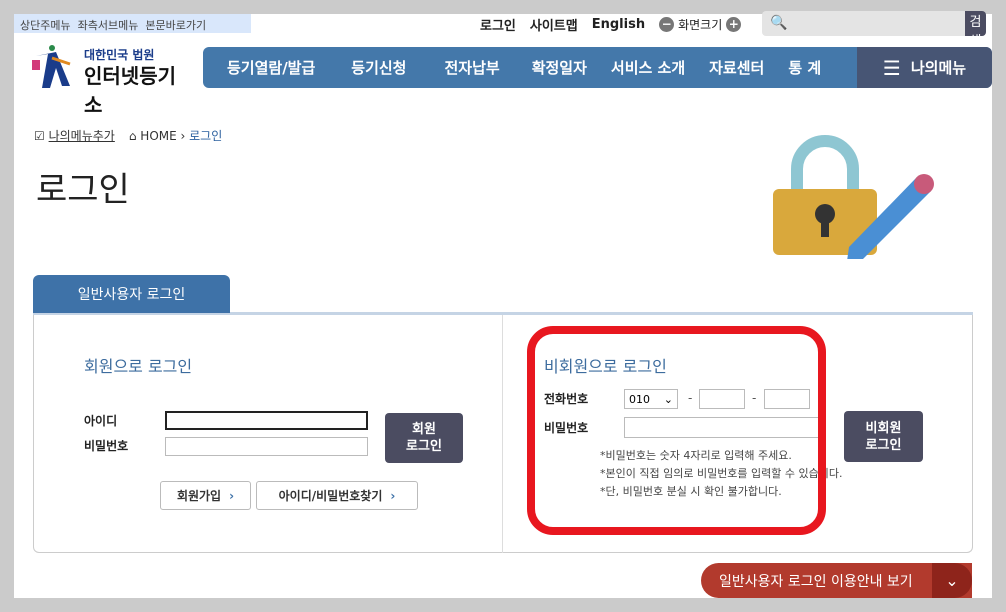 The image size is (1006, 612). What do you see at coordinates (81, 136) in the screenshot?
I see `add-my-menu-label: 나의메뉴추가` at bounding box center [81, 136].